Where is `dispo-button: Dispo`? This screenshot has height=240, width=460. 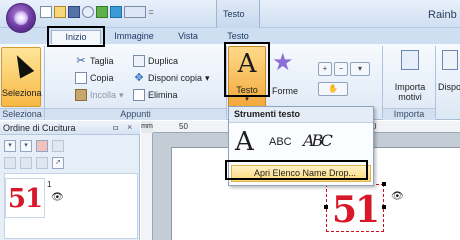 dispo-button: Dispo is located at coordinates (449, 77).